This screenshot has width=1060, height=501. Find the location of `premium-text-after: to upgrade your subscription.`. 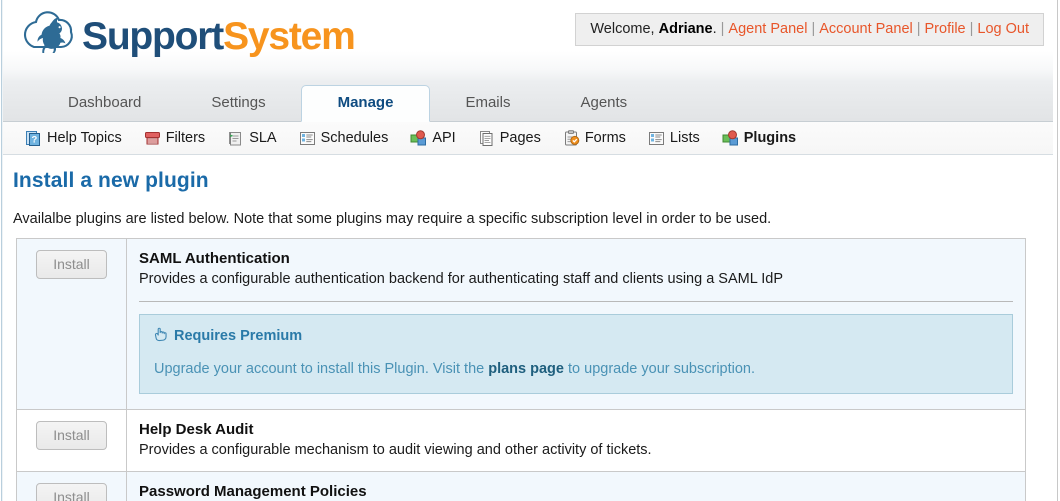

premium-text-after: to upgrade your subscription. is located at coordinates (659, 368).